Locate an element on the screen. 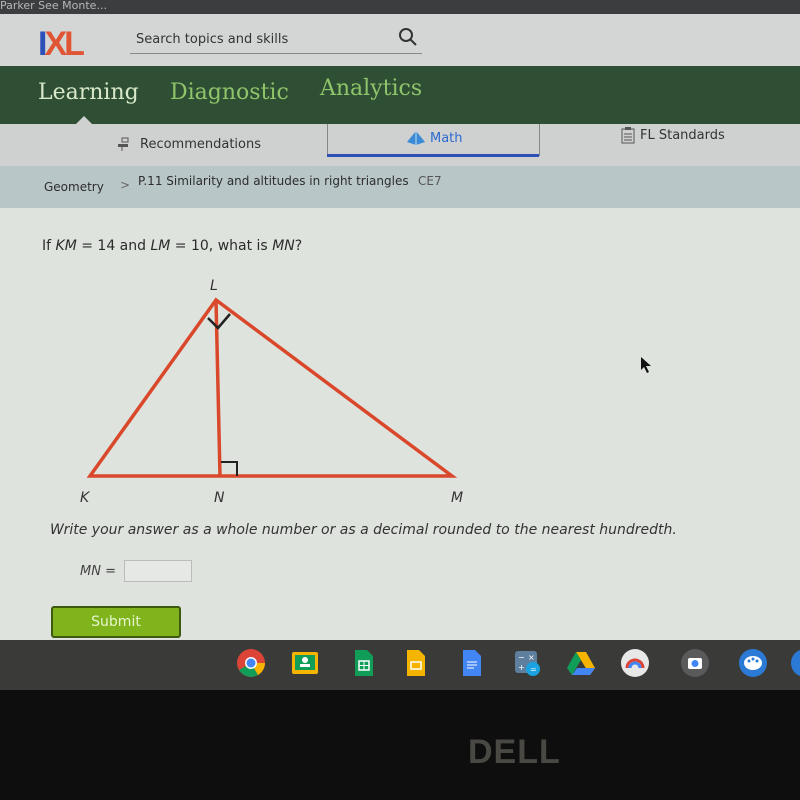  right-angle-mark-n is located at coordinates (229, 468).